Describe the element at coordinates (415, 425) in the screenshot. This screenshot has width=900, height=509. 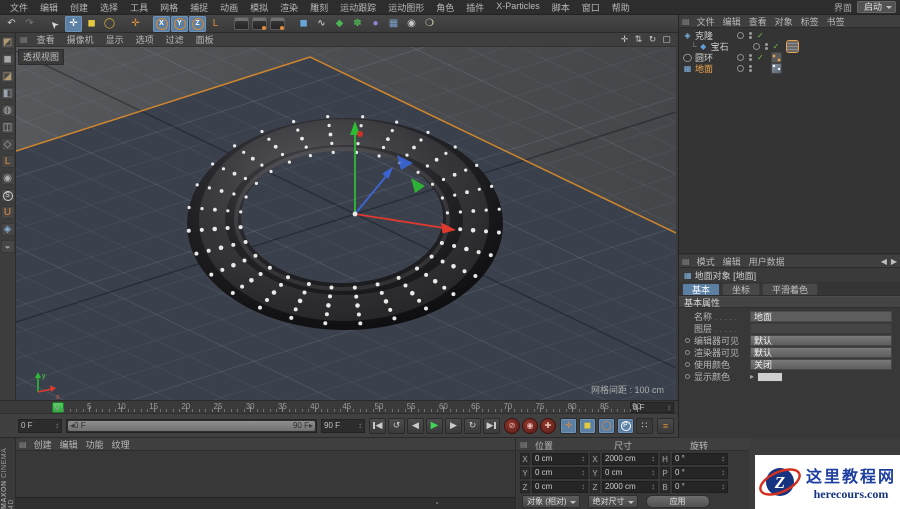
I see `previous-frame-button: ◀` at that location.